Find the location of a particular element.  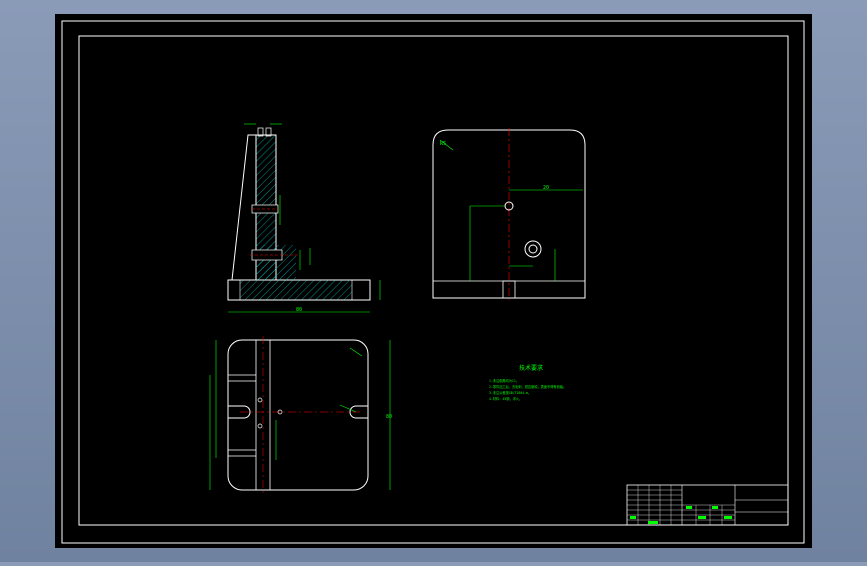

base-hatch is located at coordinates (296, 290).